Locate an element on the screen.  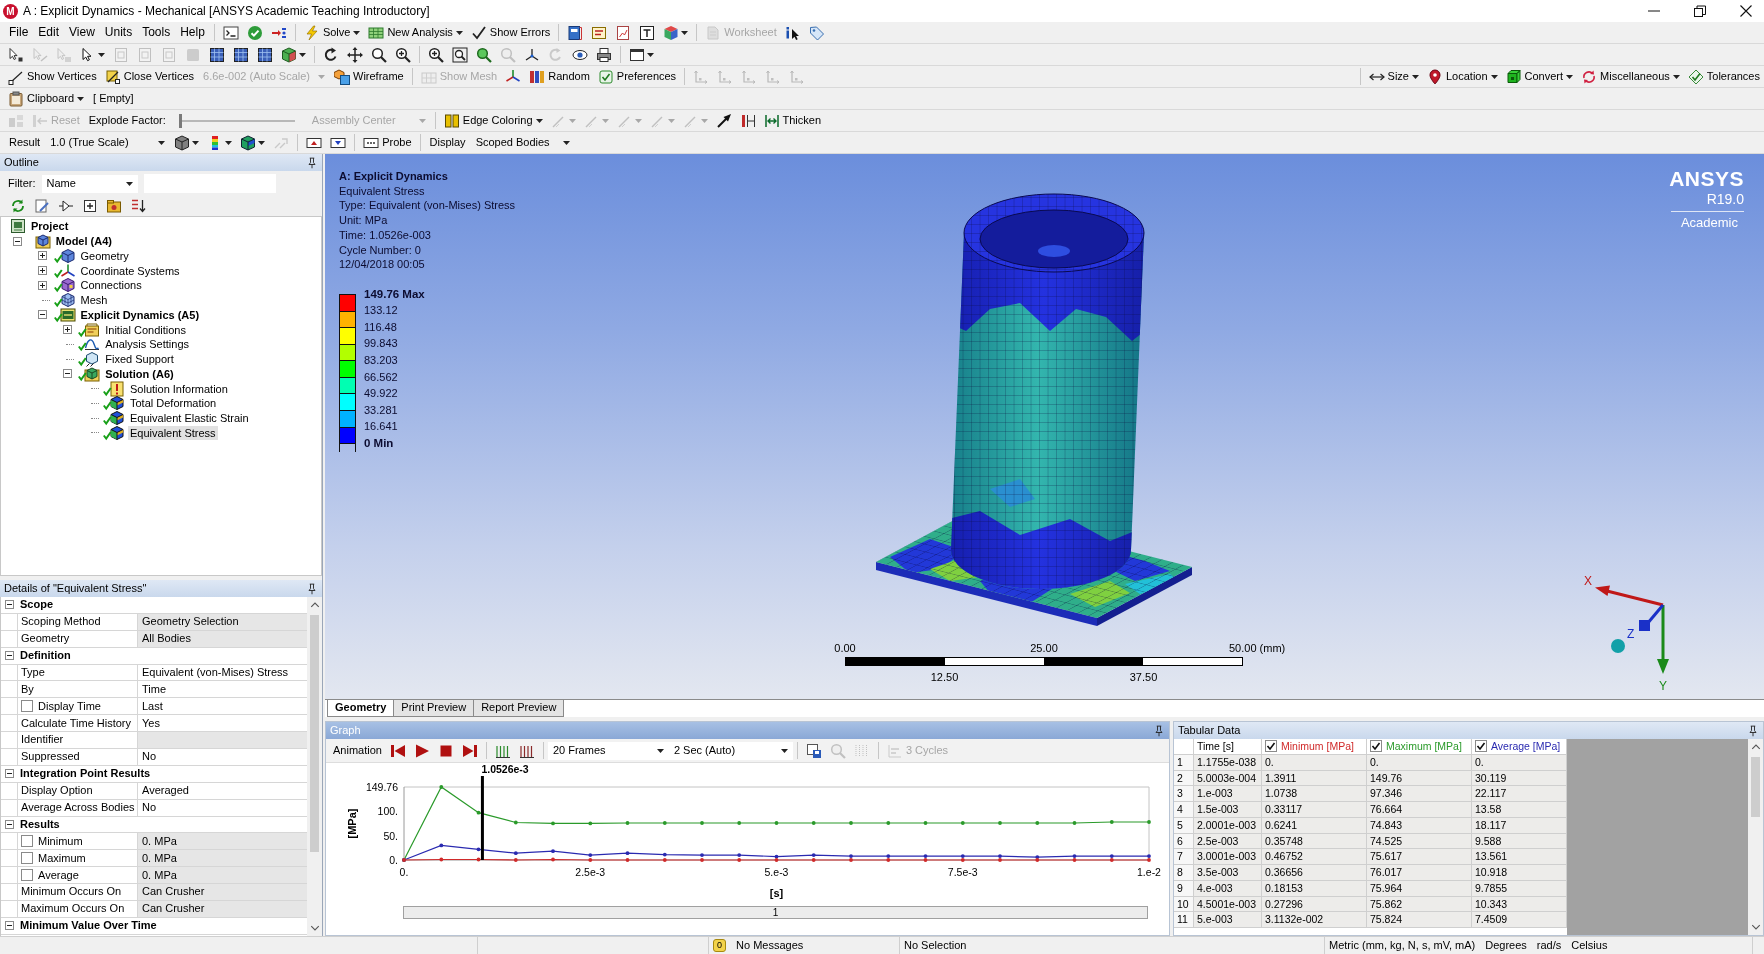
shaded-cube-icon is located at coordinates (182, 142).